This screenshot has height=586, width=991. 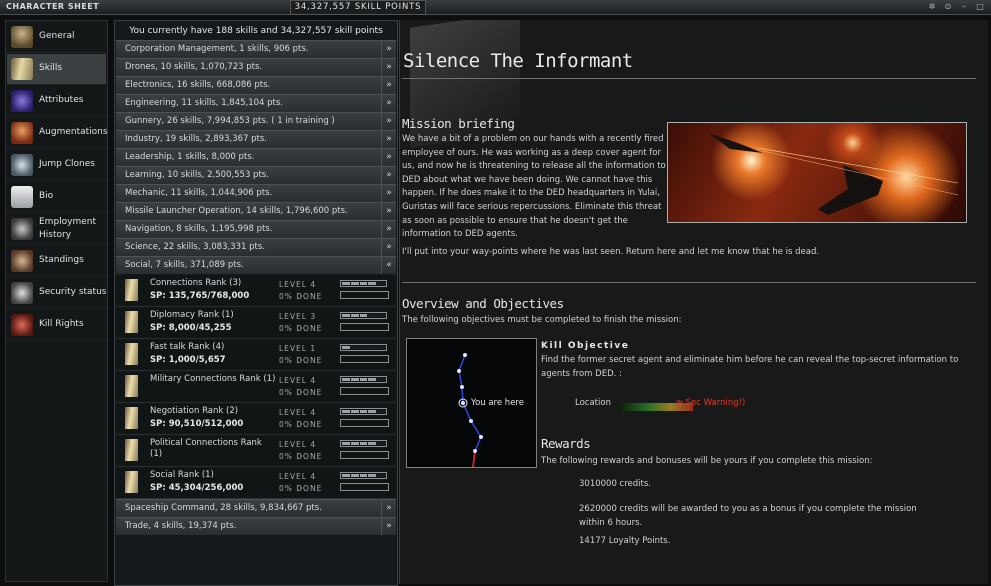 I want to click on group-label: Trade, 4 skills, 19,374 pts., so click(x=181, y=526).